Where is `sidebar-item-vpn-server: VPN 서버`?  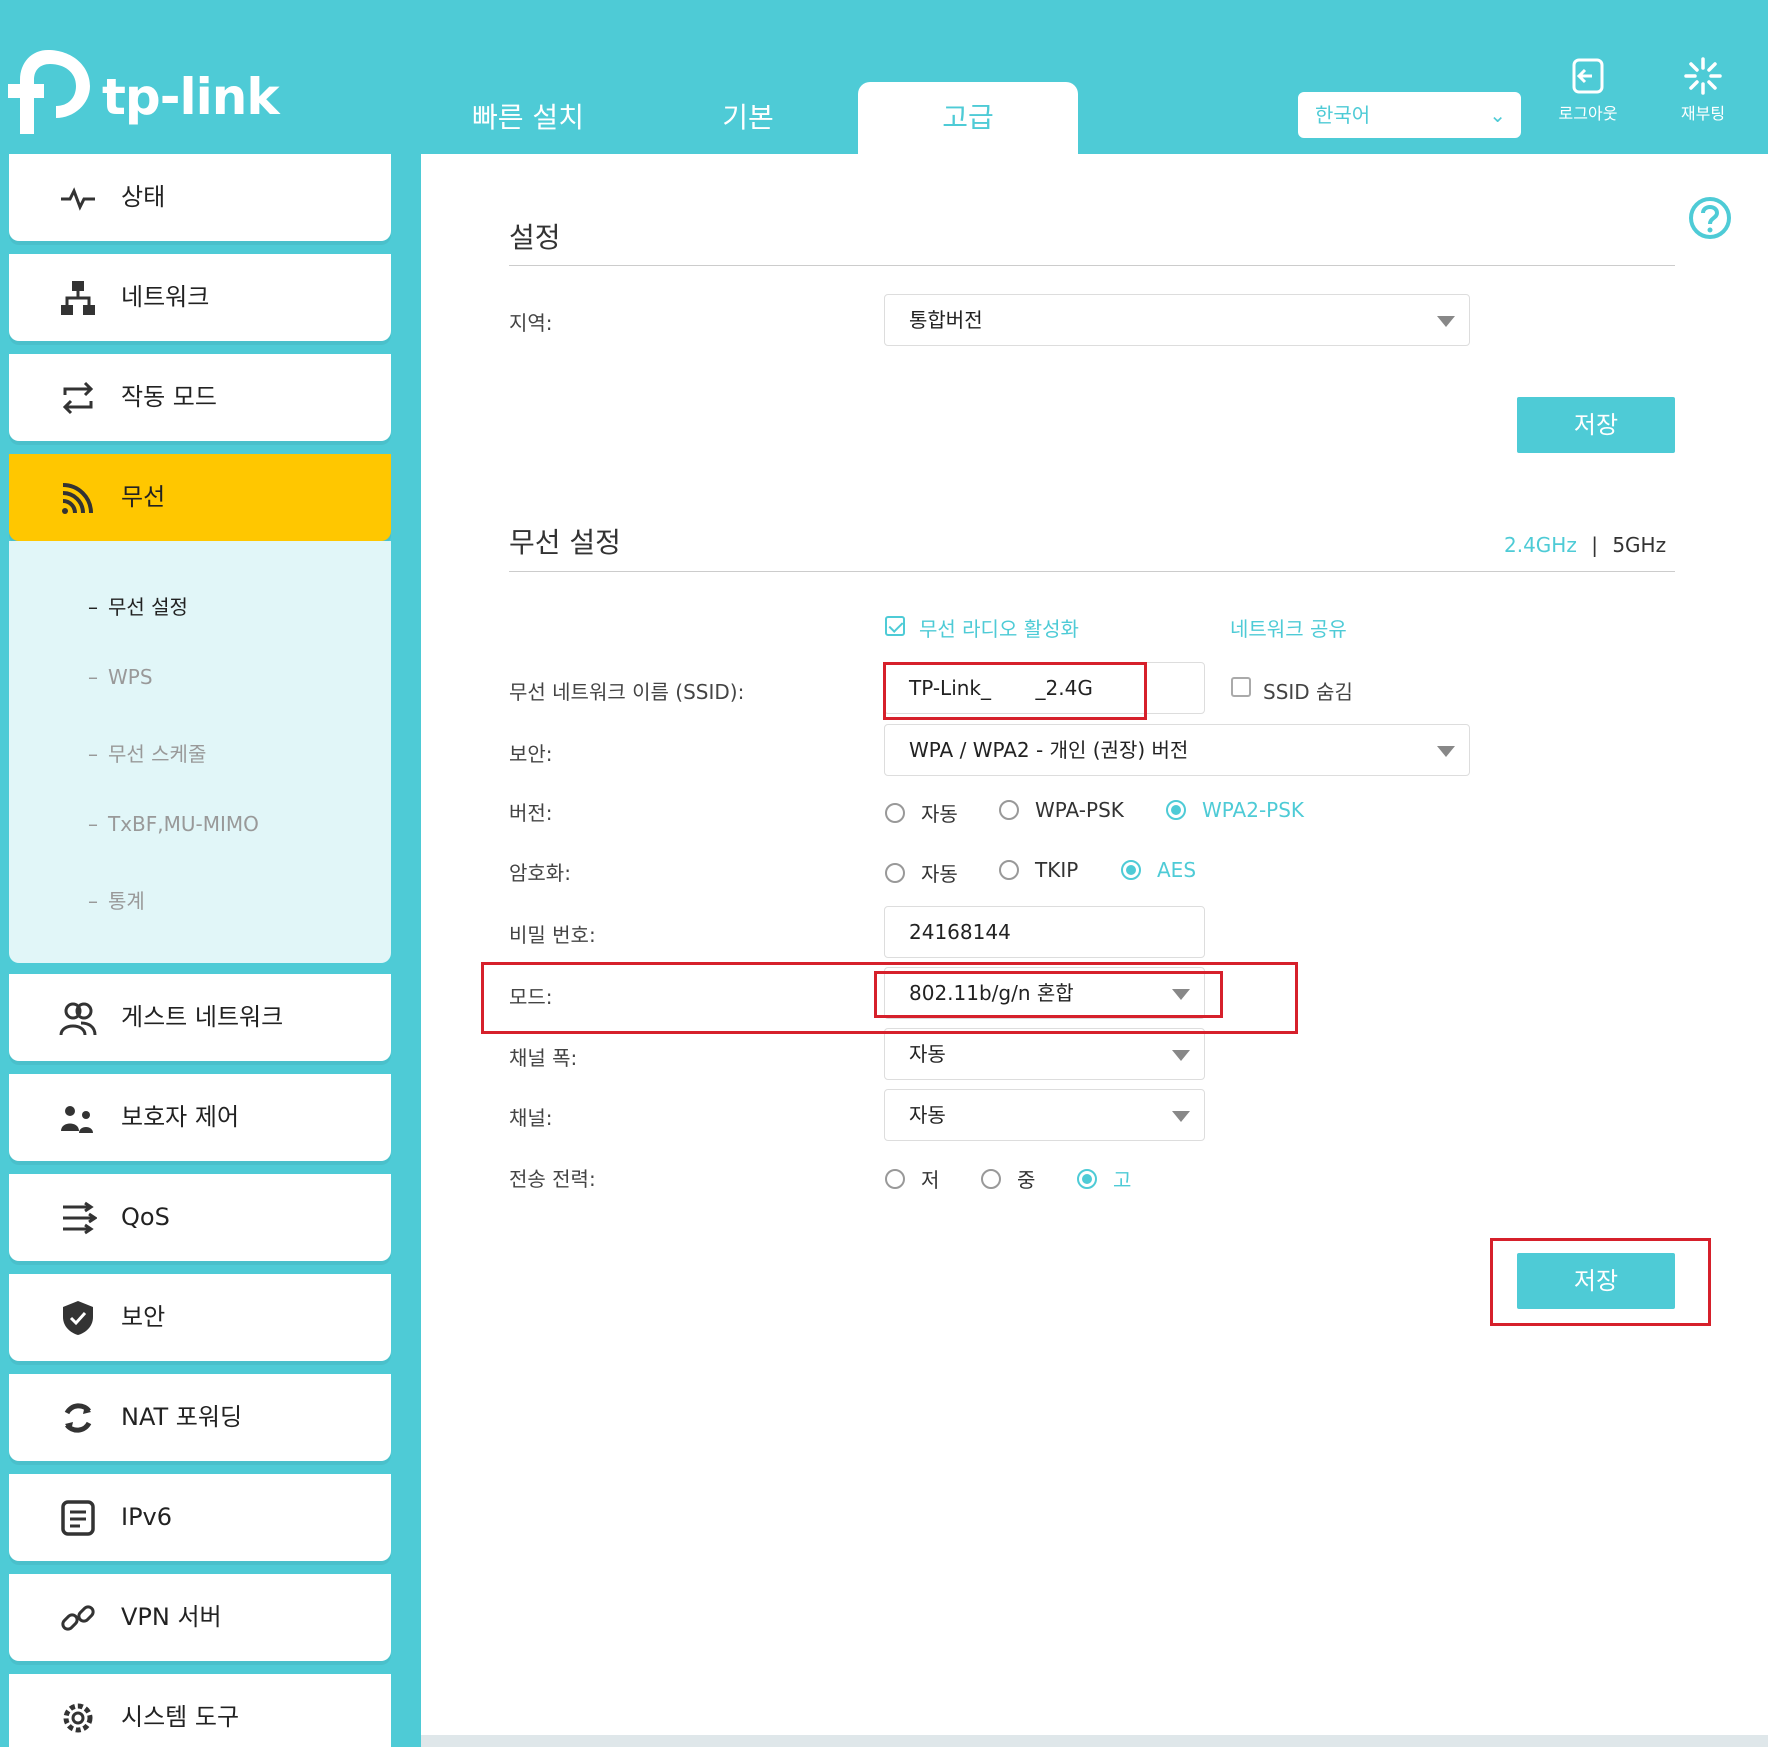
sidebar-item-vpn-server: VPN 서버 is located at coordinates (200, 1617).